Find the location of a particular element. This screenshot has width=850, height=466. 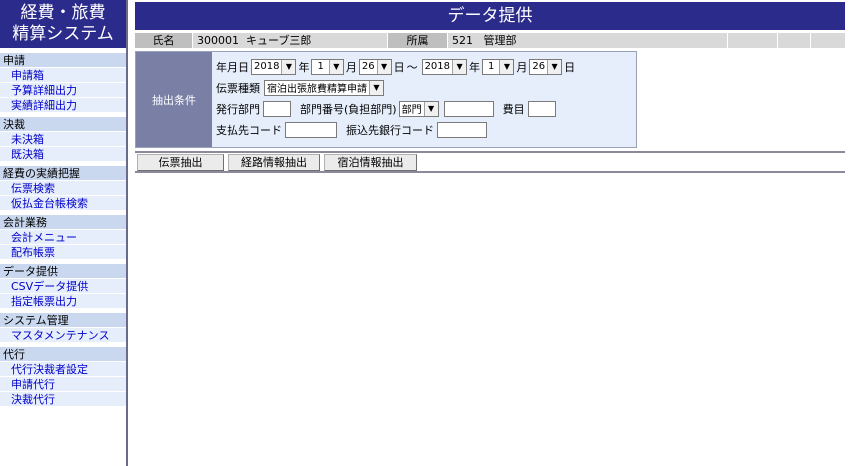

slip-type-value: 宿泊出張旅費精算申請 is located at coordinates (317, 89).